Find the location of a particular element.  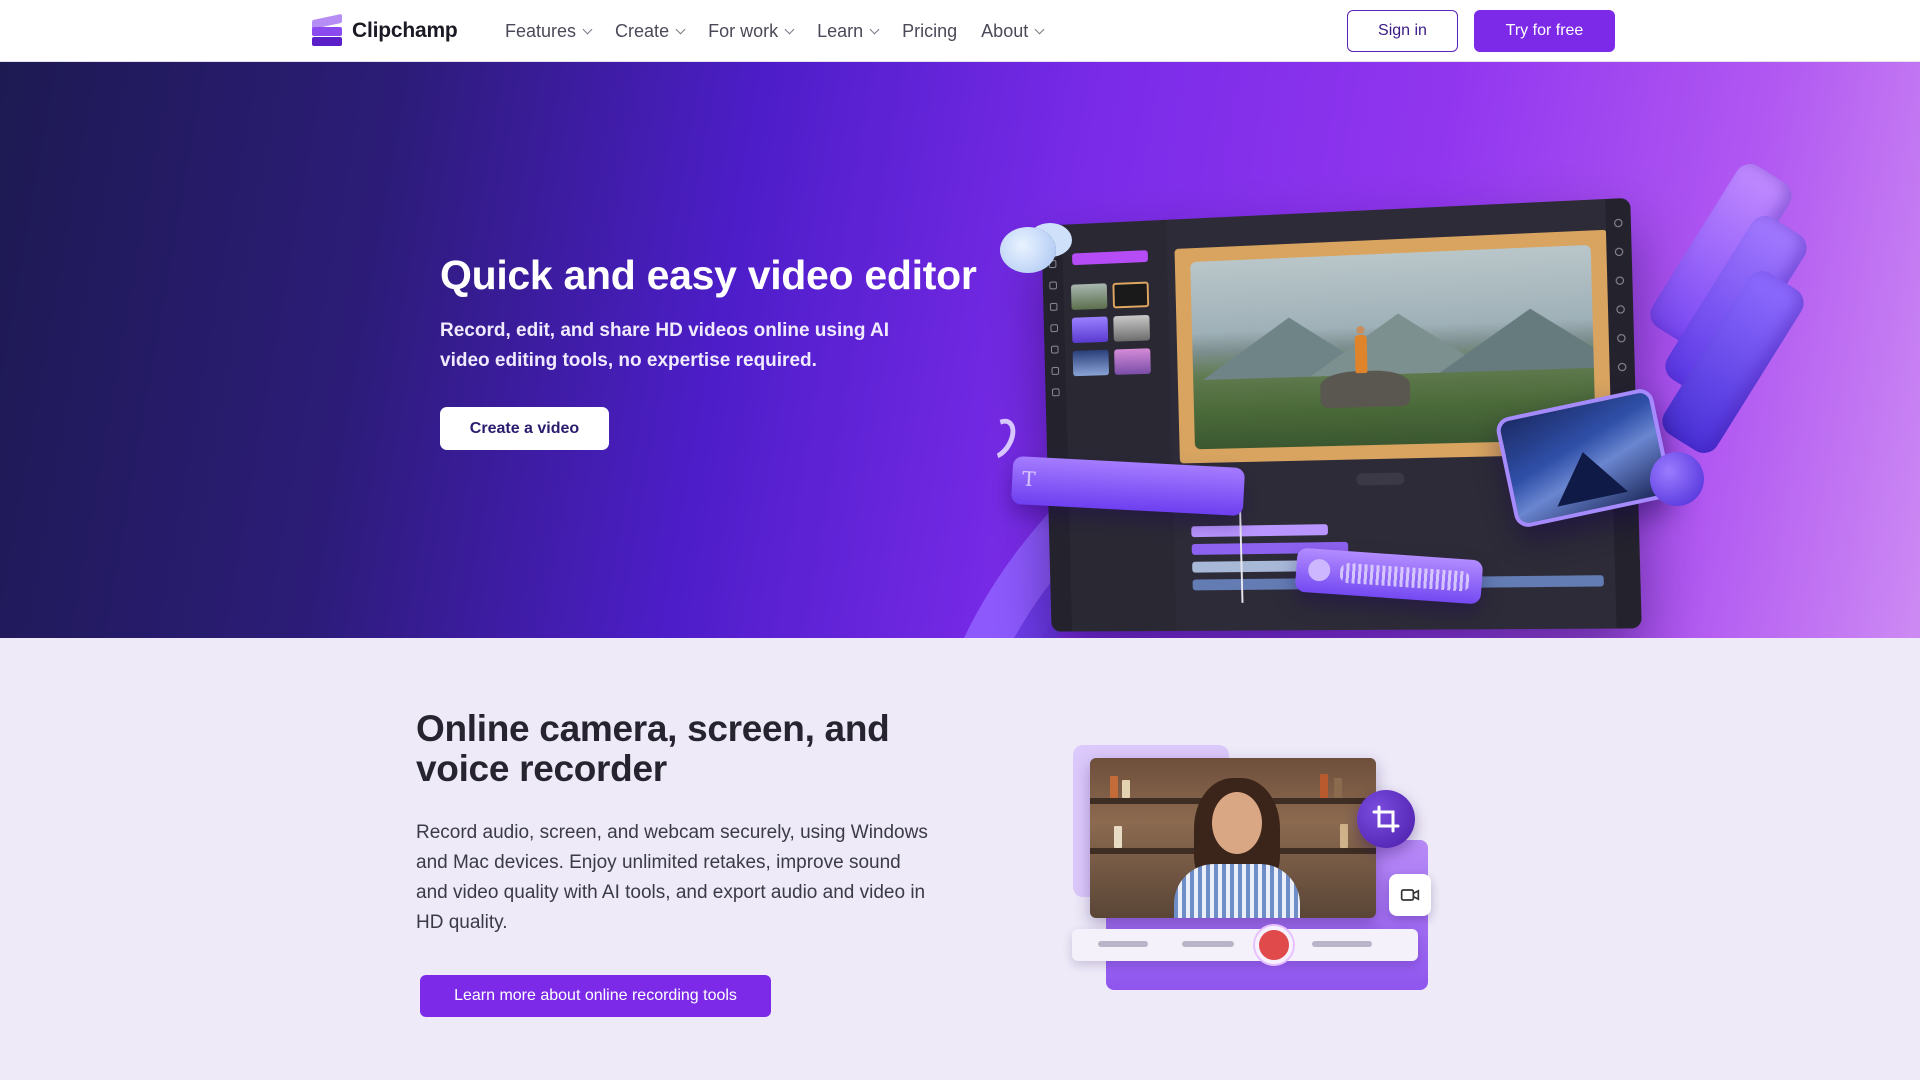

nav-item-for-work: For work is located at coordinates (751, 31).